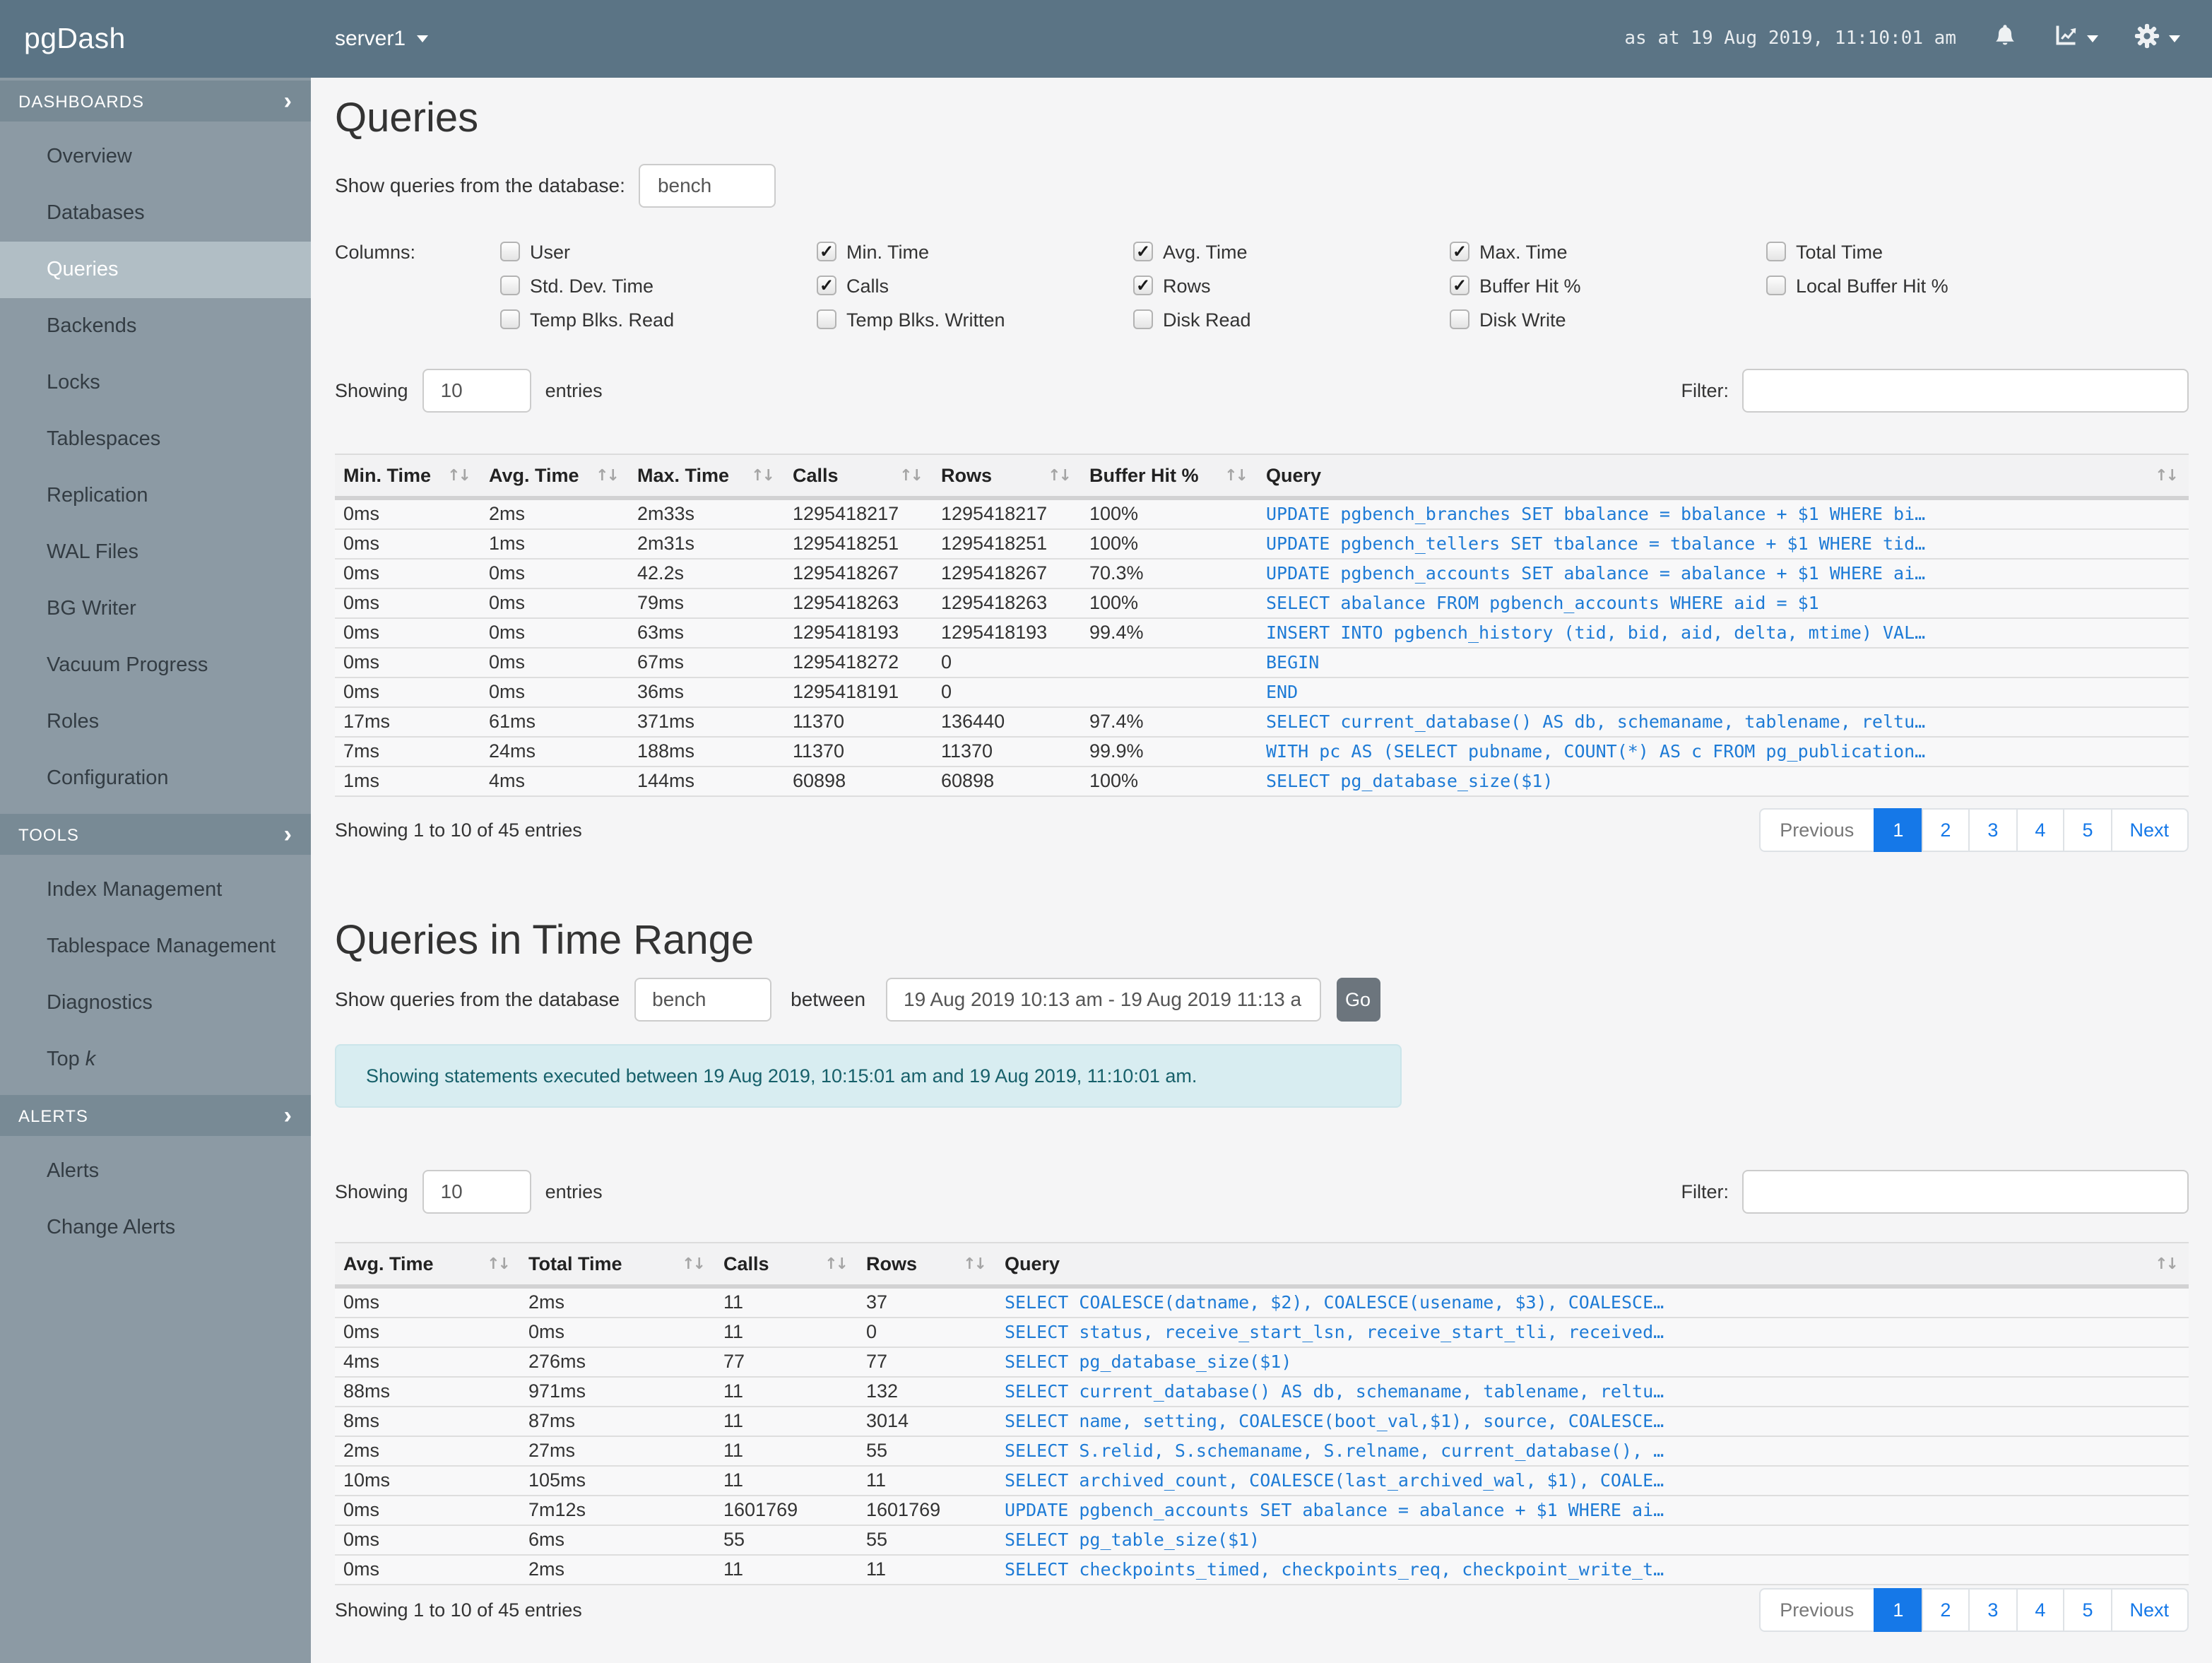 The height and width of the screenshot is (1663, 2212). What do you see at coordinates (155, 496) in the screenshot?
I see `sidebar-item-replication: Replication` at bounding box center [155, 496].